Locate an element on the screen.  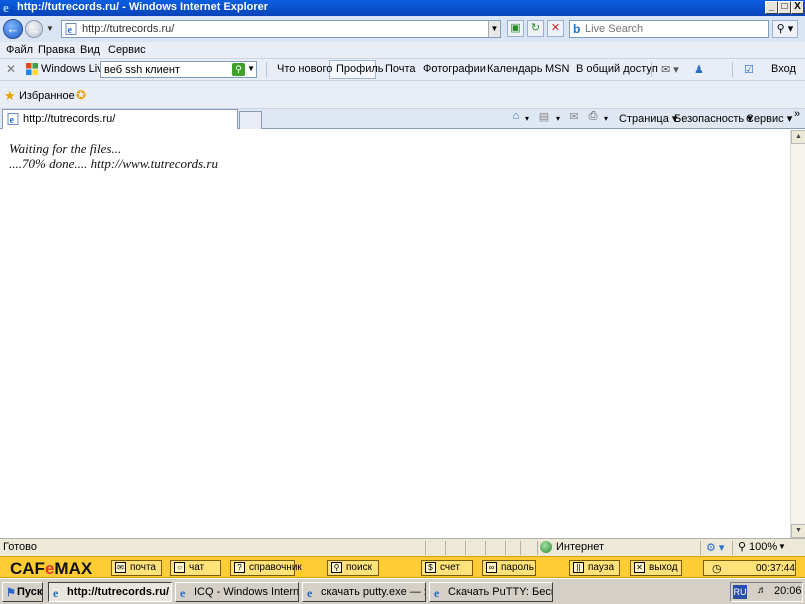
back-arrow-icon: ← is located at coordinates (13, 28).